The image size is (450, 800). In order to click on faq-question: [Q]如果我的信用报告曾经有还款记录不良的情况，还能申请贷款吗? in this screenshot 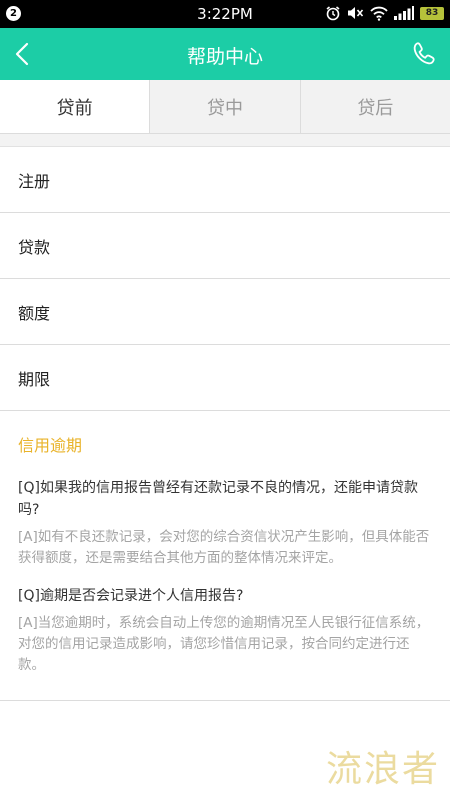, I will do `click(218, 499)`.